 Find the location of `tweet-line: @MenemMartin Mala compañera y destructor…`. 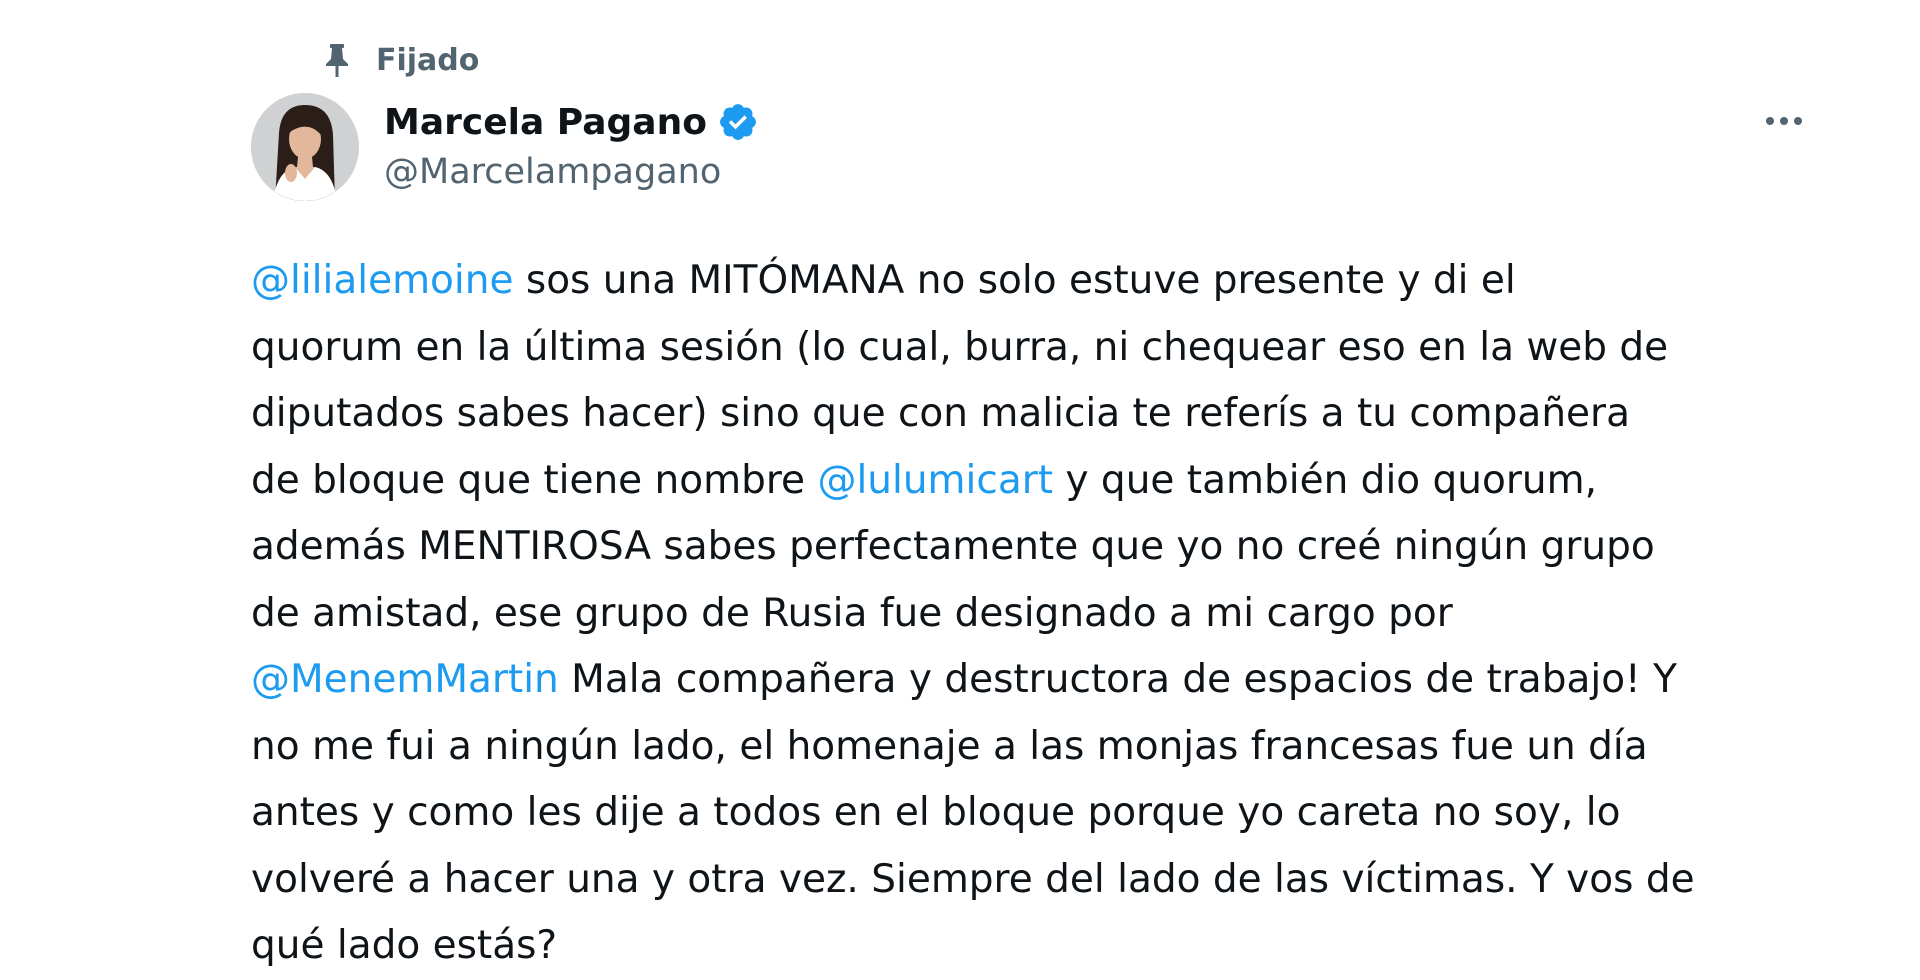

tweet-line: @MenemMartin Mala compañera y destructor… is located at coordinates (1031, 680).